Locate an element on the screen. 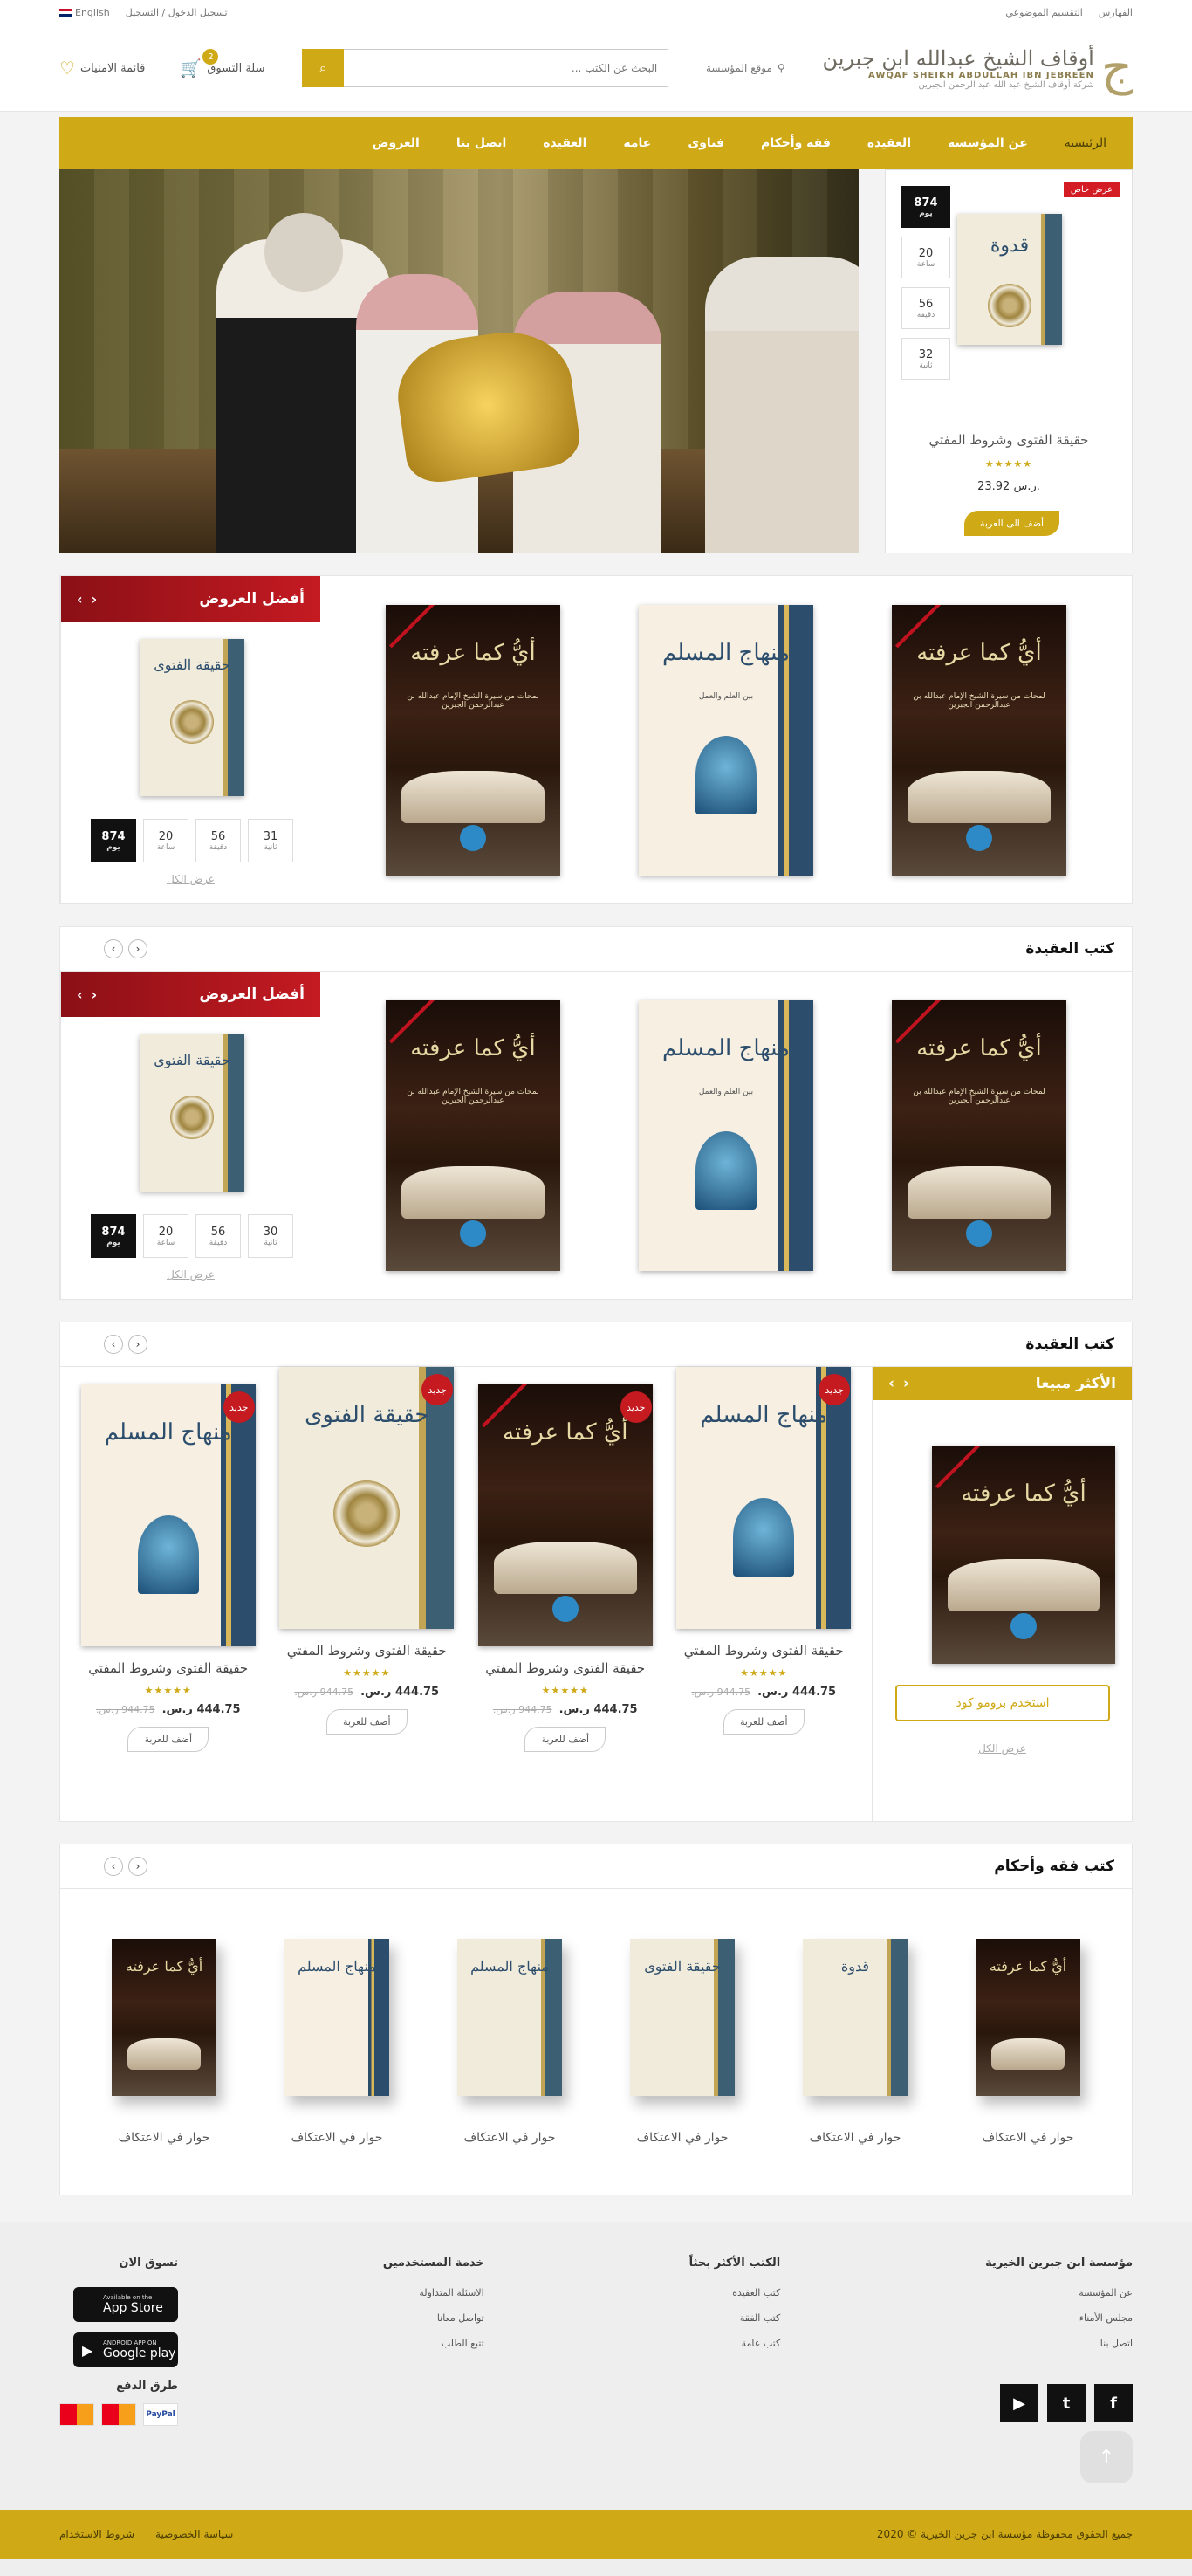  footer-link: الاسئلة المتداولة is located at coordinates (433, 2293).